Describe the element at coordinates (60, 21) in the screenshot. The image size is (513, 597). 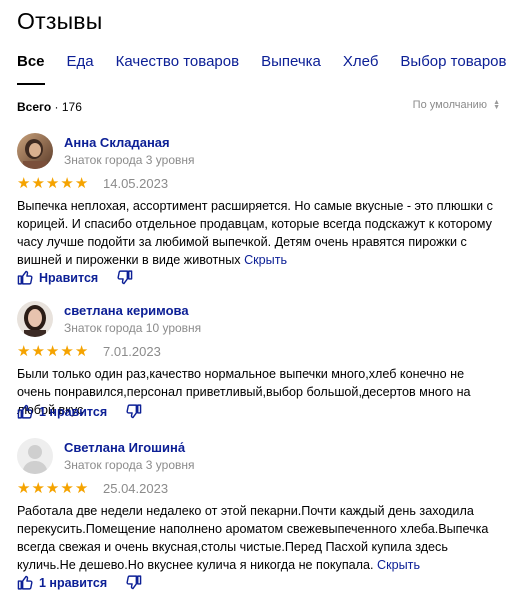
I see `page-title: Отзывы` at that location.